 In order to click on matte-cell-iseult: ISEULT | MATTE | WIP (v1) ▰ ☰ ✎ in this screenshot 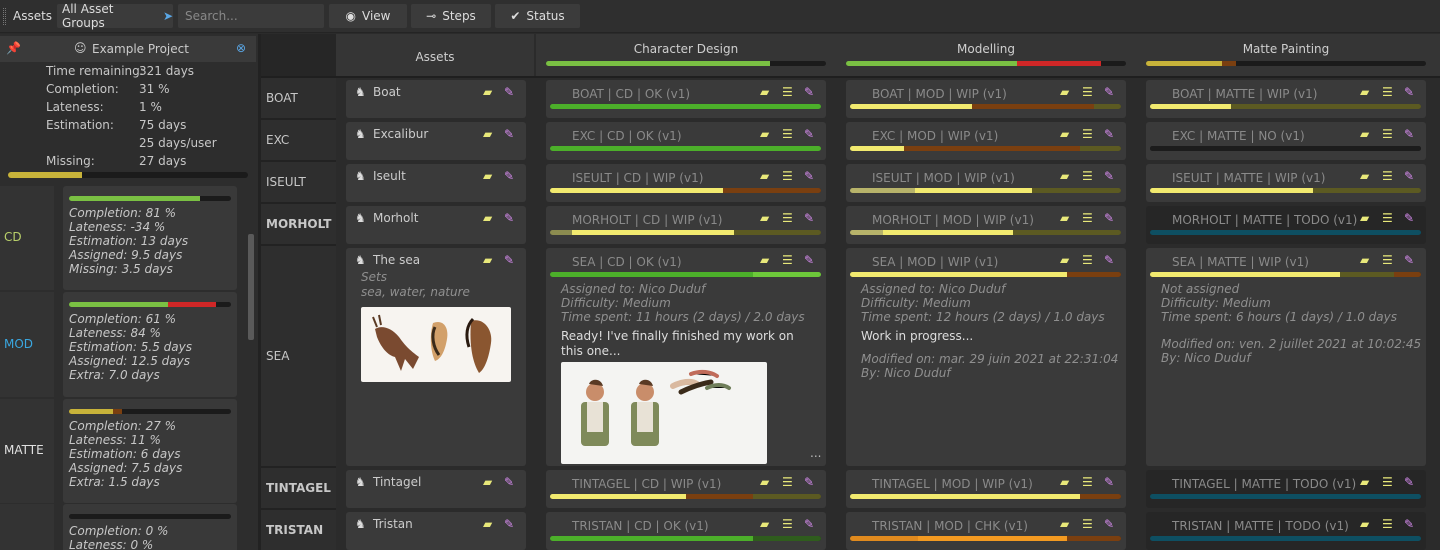, I will do `click(1286, 183)`.